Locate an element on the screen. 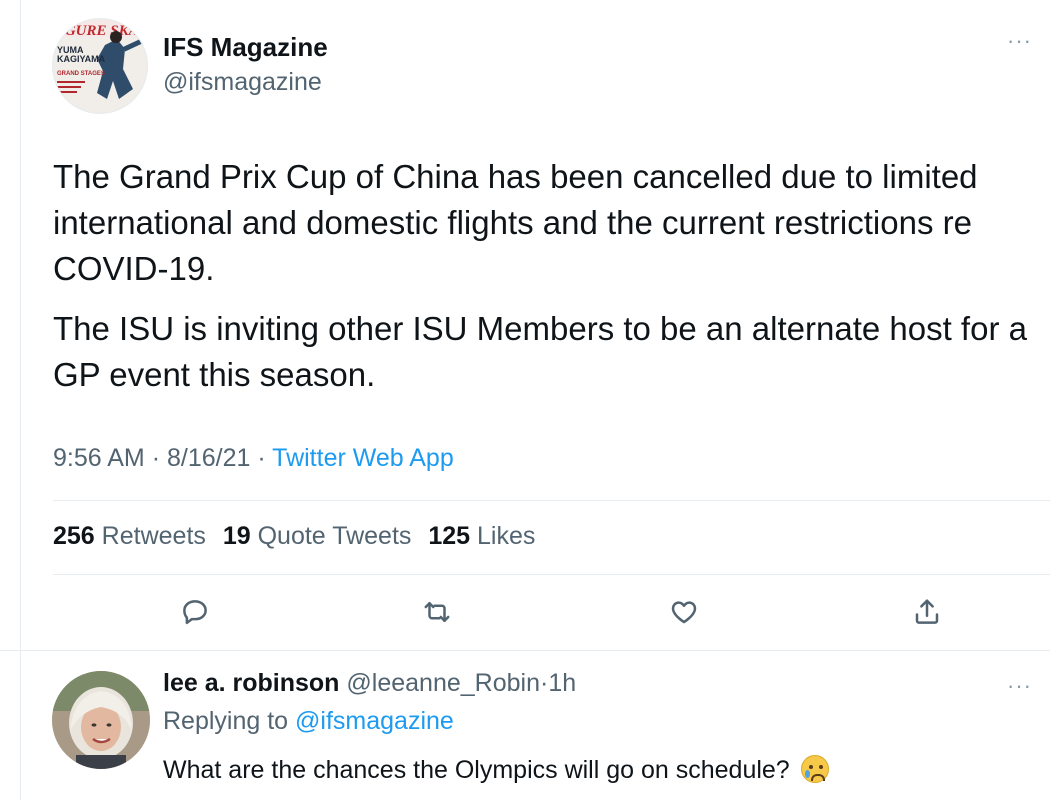  engagement-stats: 256 Retweets 19 Quote Tweets 125 Likes is located at coordinates (299, 536).